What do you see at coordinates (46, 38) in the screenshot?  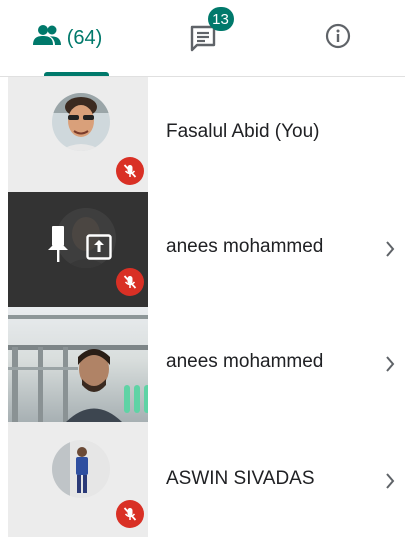 I see `people-icon` at bounding box center [46, 38].